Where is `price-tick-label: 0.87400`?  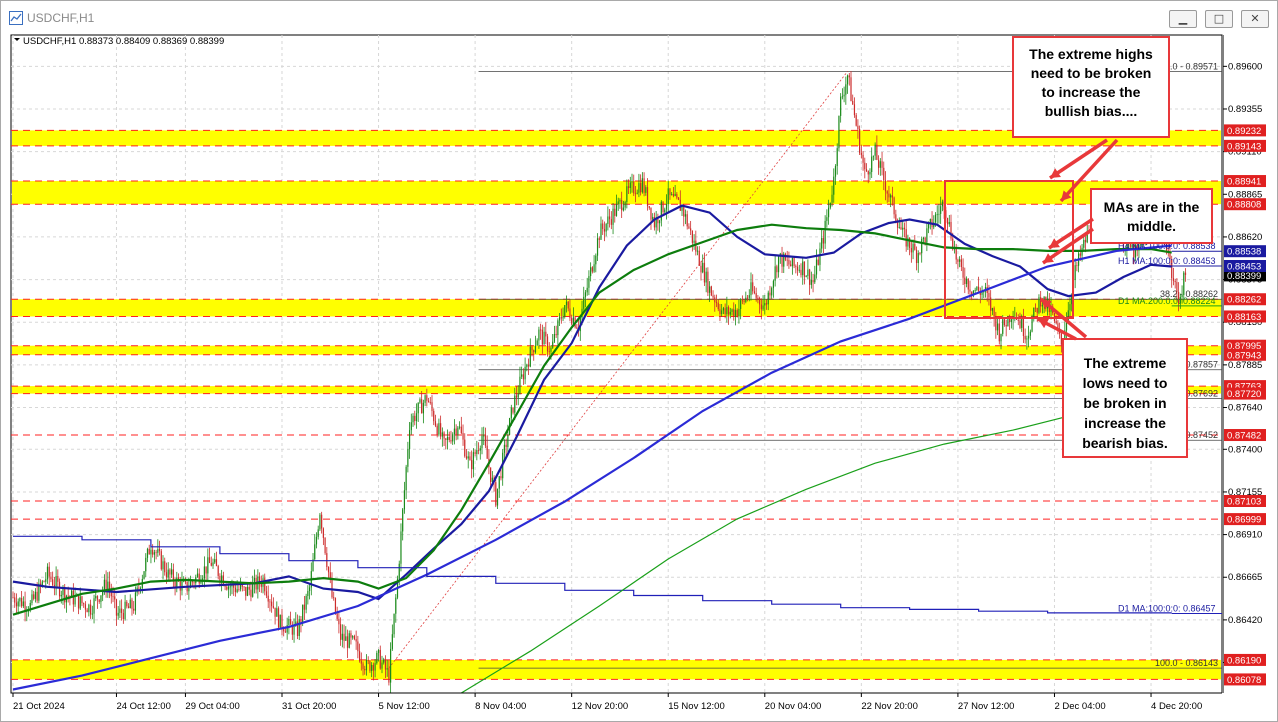
price-tick-label: 0.87400 is located at coordinates (1245, 449).